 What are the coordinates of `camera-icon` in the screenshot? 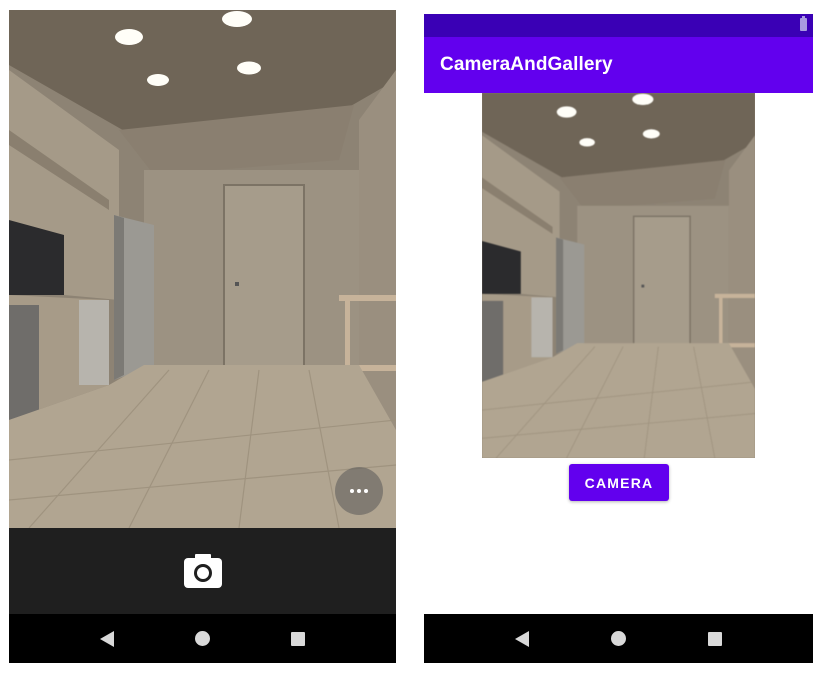 It's located at (203, 571).